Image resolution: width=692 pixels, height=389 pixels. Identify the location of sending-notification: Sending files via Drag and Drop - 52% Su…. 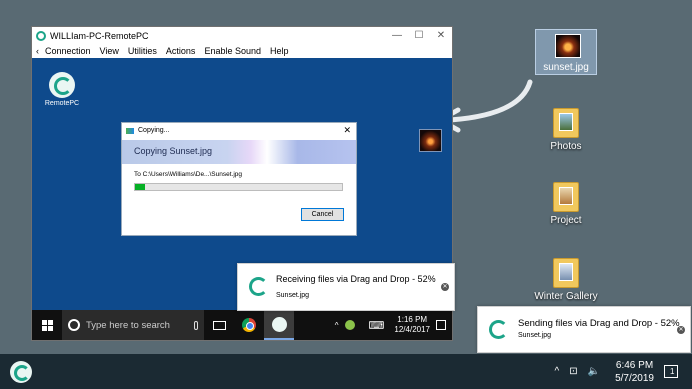
(584, 329).